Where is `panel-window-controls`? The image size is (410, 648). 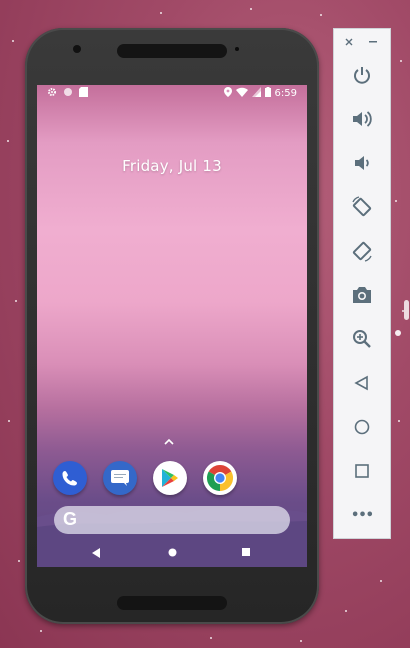 panel-window-controls is located at coordinates (362, 42).